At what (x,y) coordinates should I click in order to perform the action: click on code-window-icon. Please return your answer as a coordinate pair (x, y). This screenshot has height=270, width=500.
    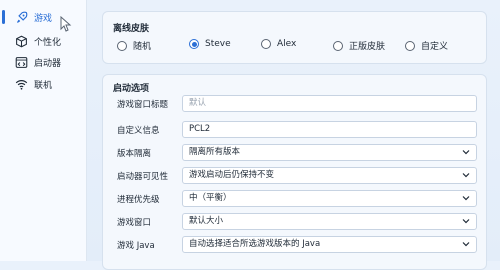
    Looking at the image, I should click on (21, 62).